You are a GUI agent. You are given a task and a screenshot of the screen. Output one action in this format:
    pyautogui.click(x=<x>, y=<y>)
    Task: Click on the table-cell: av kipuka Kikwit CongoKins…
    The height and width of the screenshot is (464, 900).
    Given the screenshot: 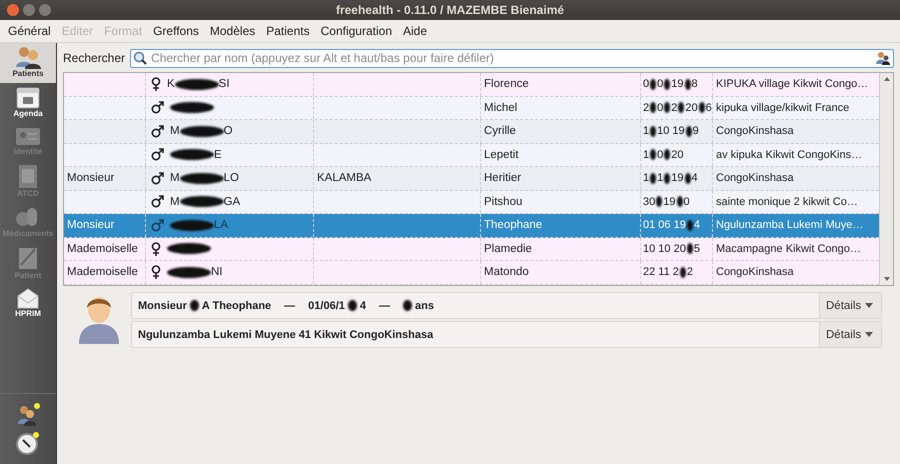 What is the action you would take?
    pyautogui.click(x=789, y=154)
    